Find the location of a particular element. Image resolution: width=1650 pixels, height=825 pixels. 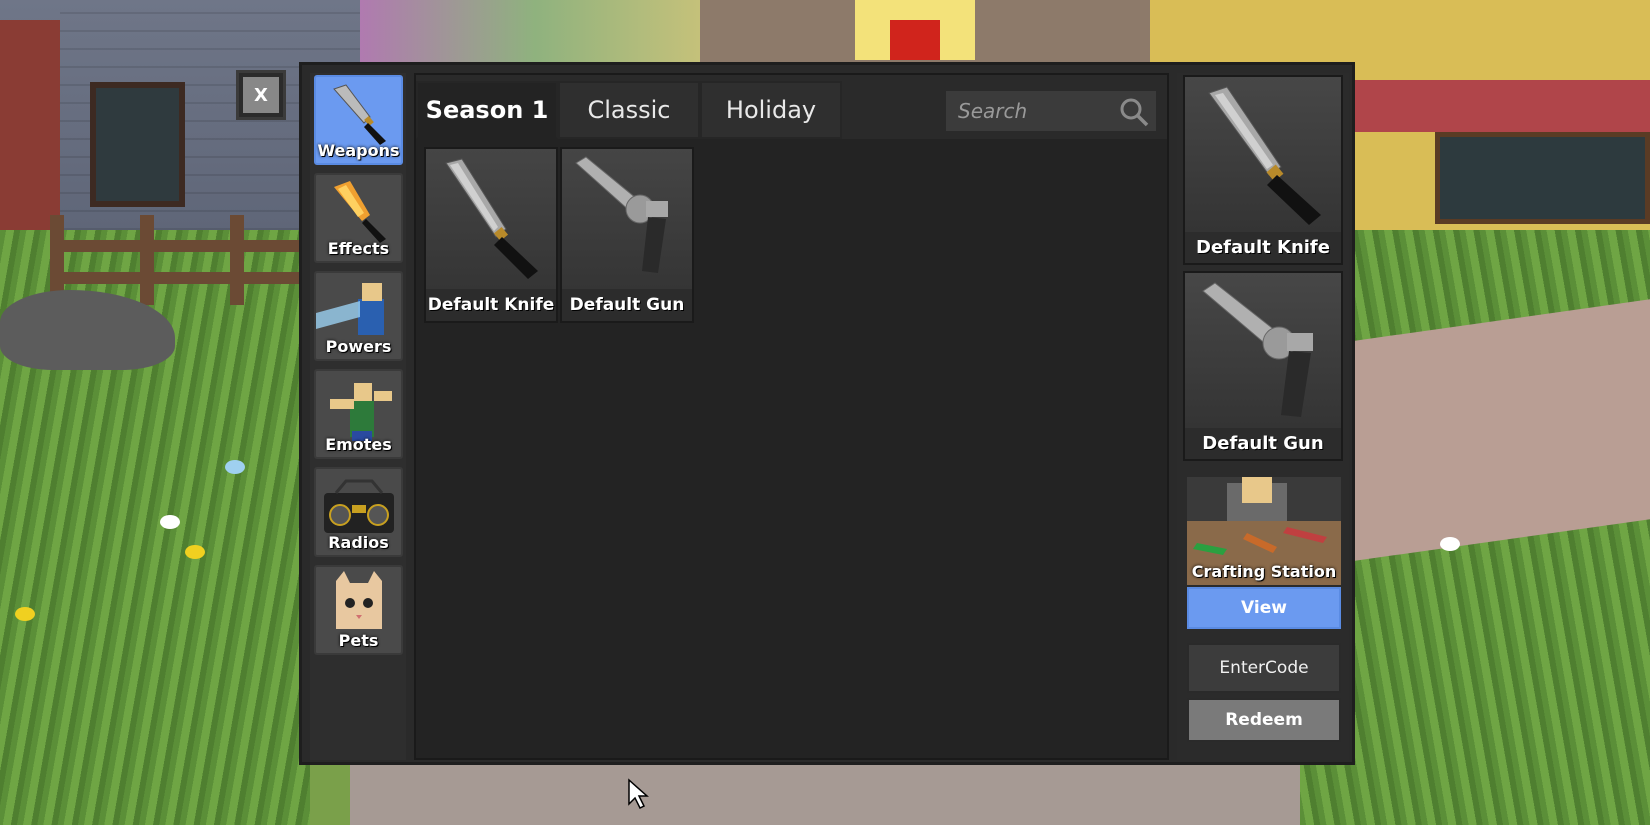

category-emotes: Emotes is located at coordinates (358, 414).